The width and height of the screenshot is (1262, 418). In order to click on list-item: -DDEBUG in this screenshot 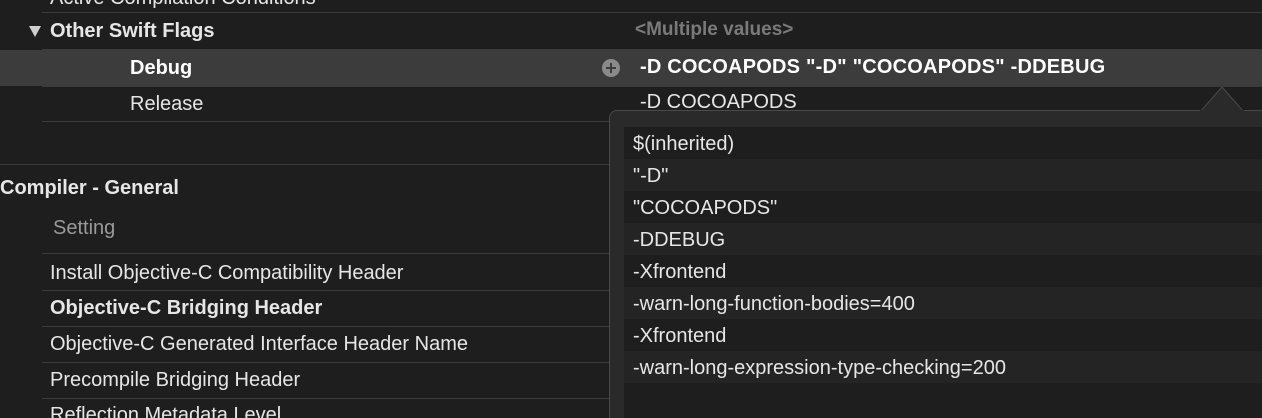, I will do `click(943, 239)`.